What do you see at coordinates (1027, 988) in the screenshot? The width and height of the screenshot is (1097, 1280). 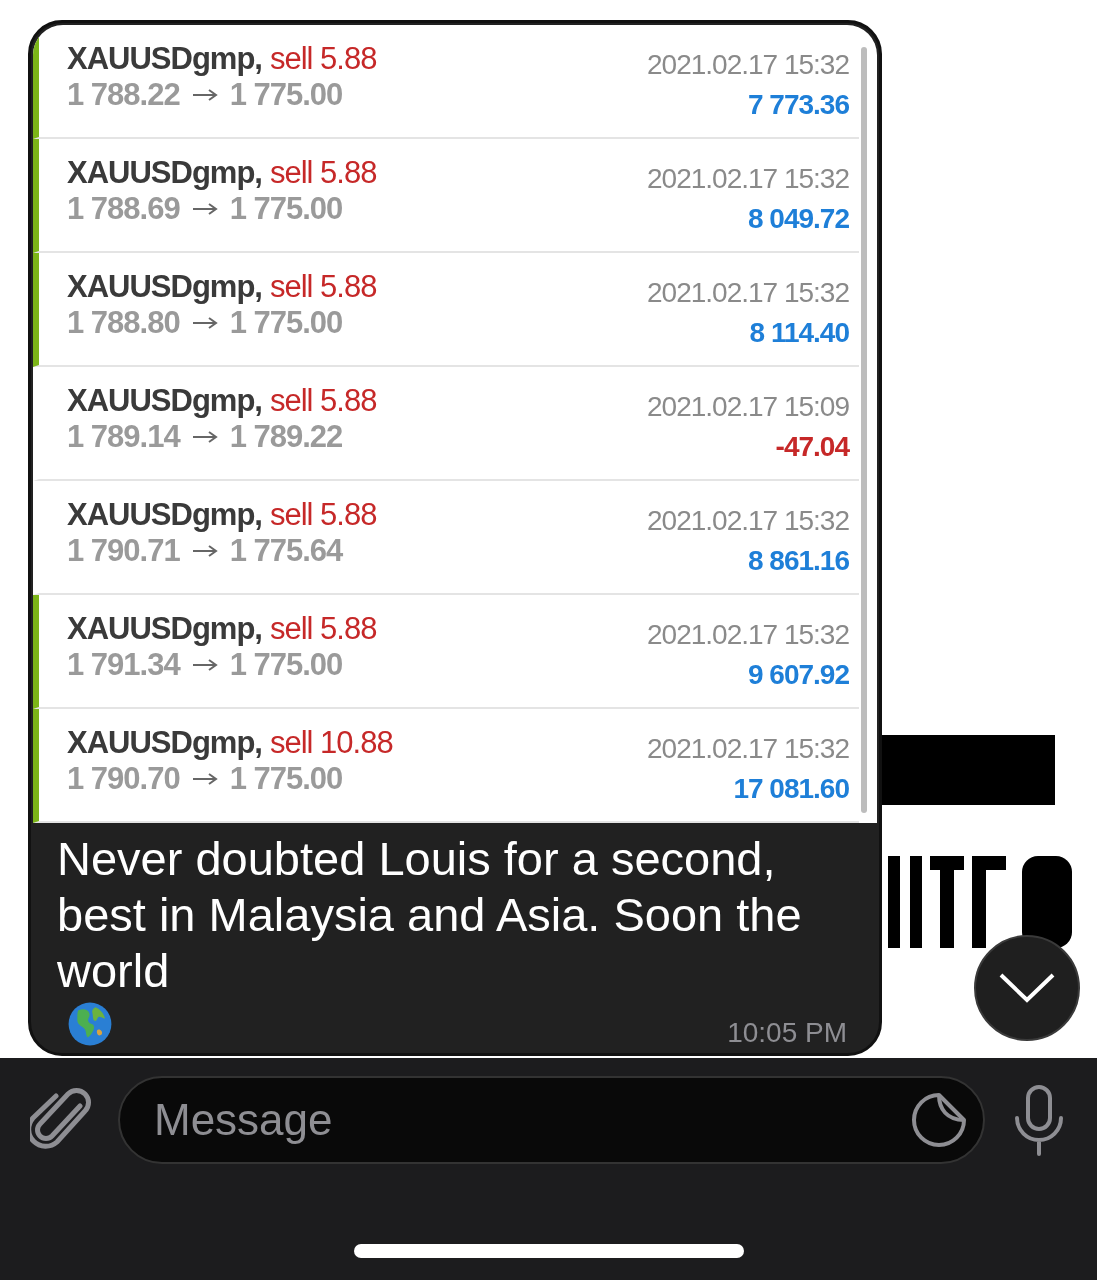 I see `chevron-down-icon` at bounding box center [1027, 988].